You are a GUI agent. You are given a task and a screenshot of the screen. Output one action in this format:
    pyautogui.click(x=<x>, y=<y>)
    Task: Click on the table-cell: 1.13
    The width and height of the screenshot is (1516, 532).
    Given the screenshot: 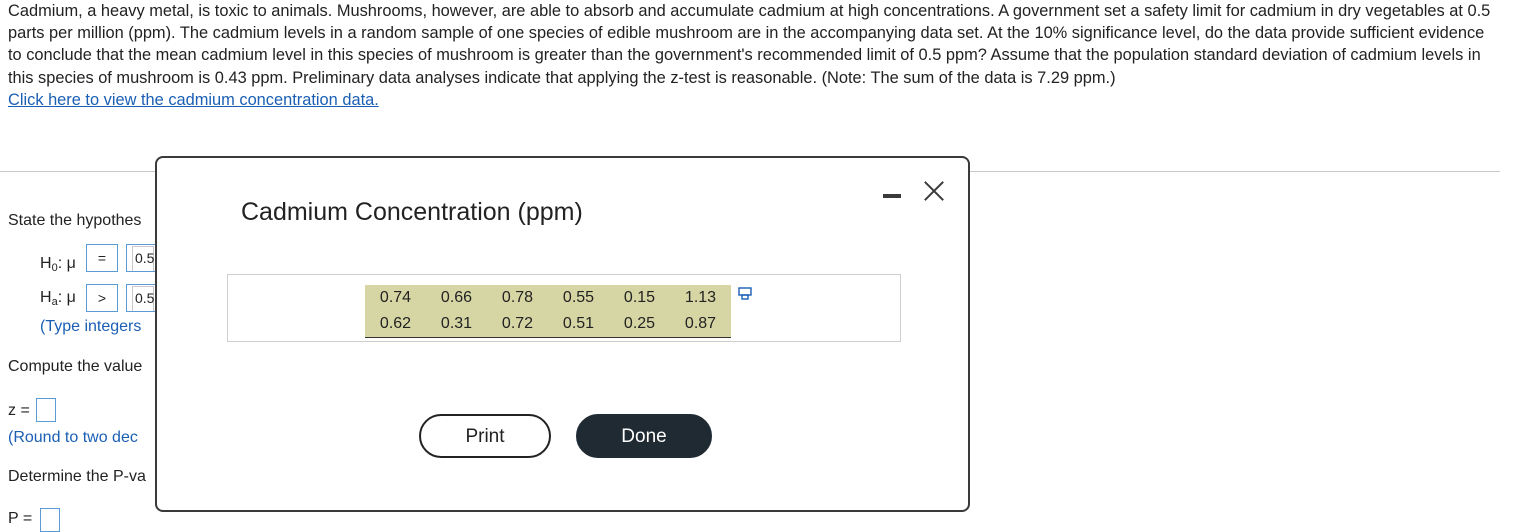 What is the action you would take?
    pyautogui.click(x=700, y=297)
    